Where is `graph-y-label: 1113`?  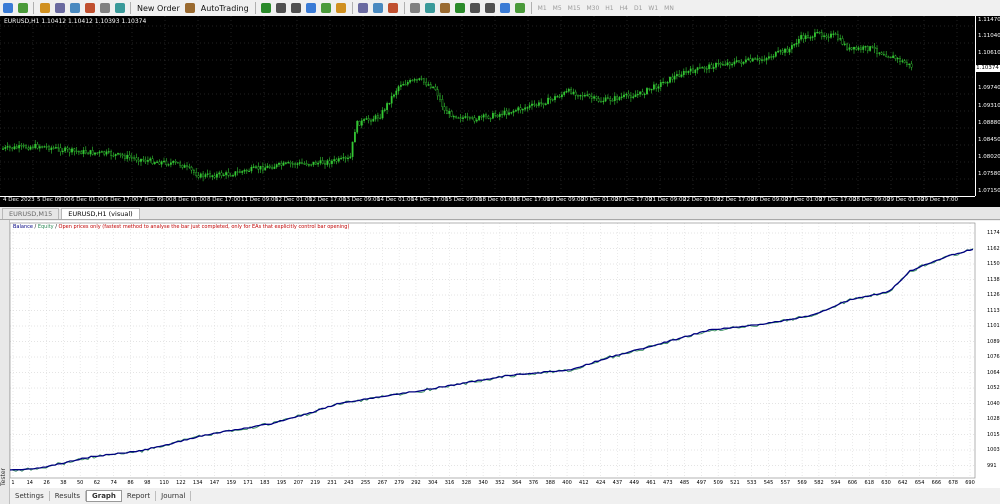 graph-y-label: 1113 is located at coordinates (993, 310).